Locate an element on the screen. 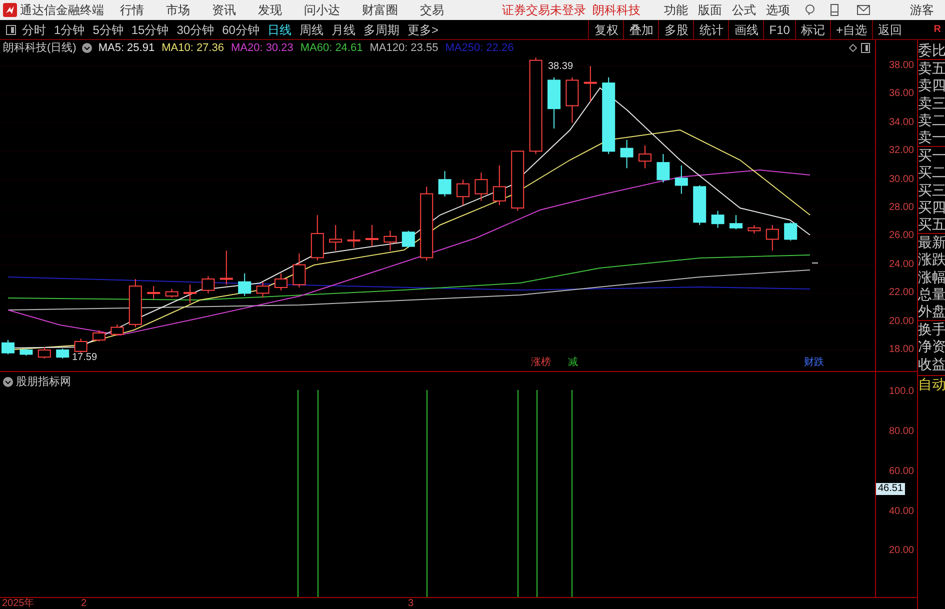 This screenshot has width=945, height=609. app-title: 通达信金融终端 is located at coordinates (62, 10).